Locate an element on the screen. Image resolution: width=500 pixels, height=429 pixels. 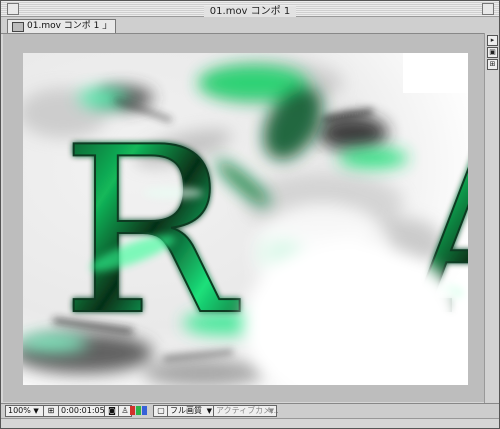
title-bar: 01.mov コンポ 1 is located at coordinates (250, 9).